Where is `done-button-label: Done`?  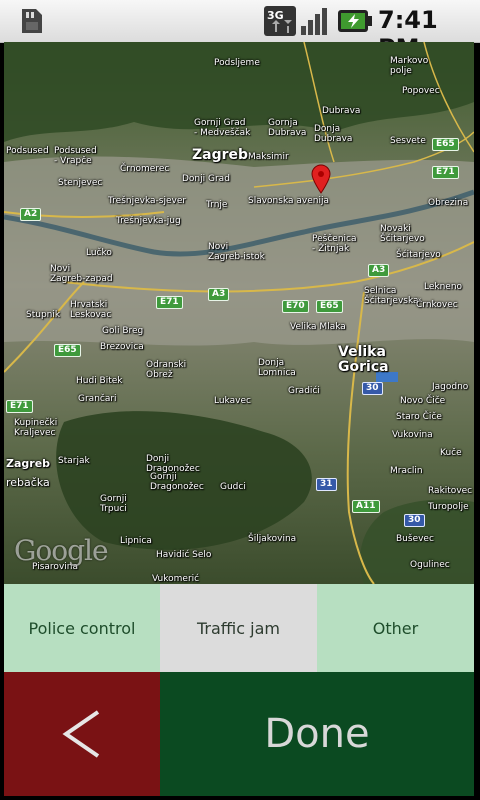 done-button-label: Done is located at coordinates (317, 734).